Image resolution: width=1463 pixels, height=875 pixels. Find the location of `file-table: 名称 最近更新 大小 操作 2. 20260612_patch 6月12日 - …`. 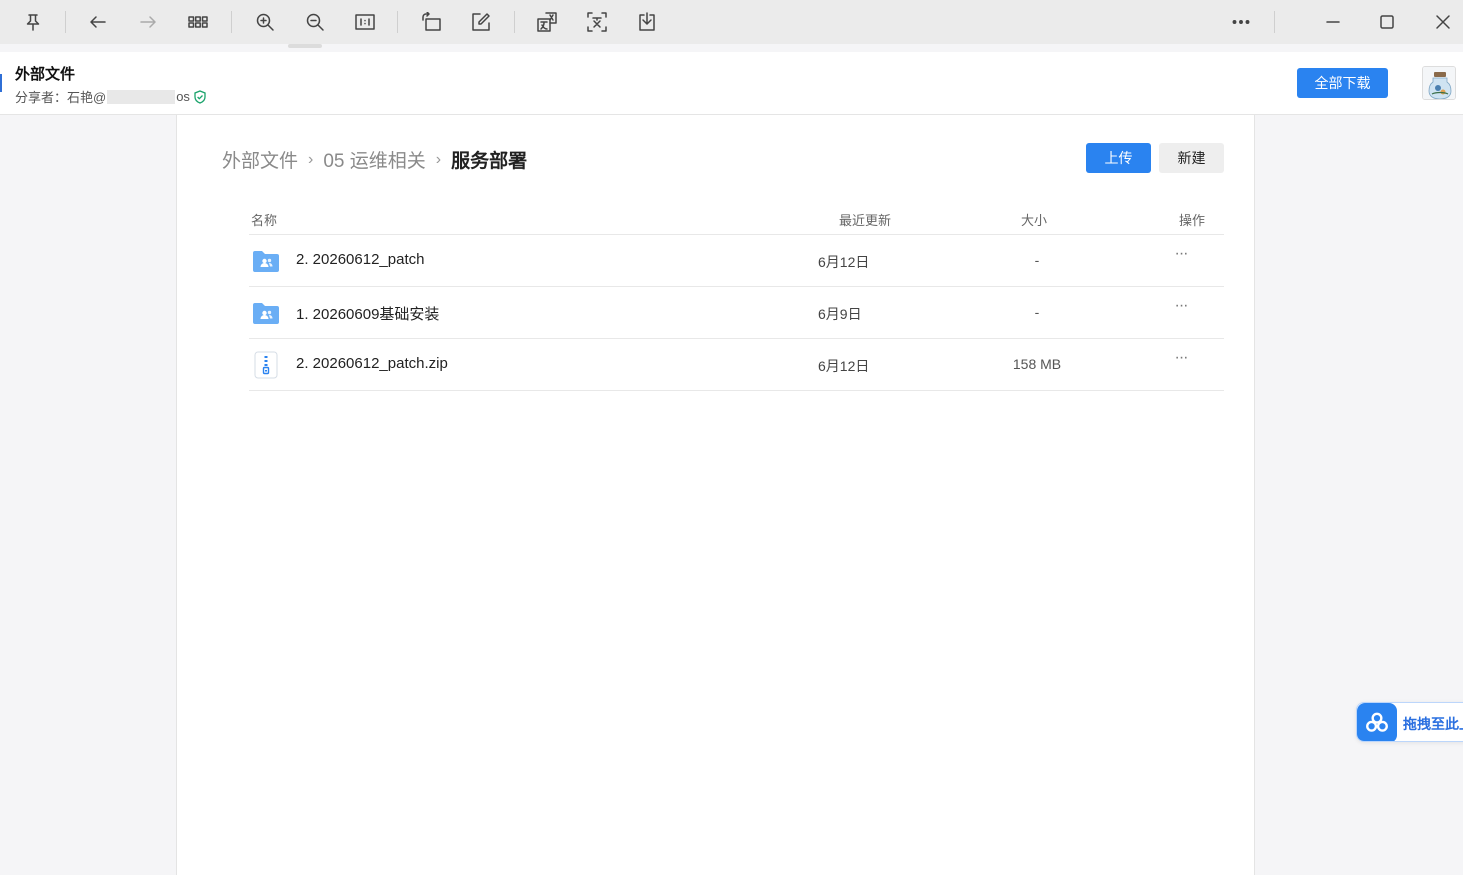

file-table: 名称 最近更新 大小 操作 2. 20260612_patch 6月12日 - … is located at coordinates (736, 298).